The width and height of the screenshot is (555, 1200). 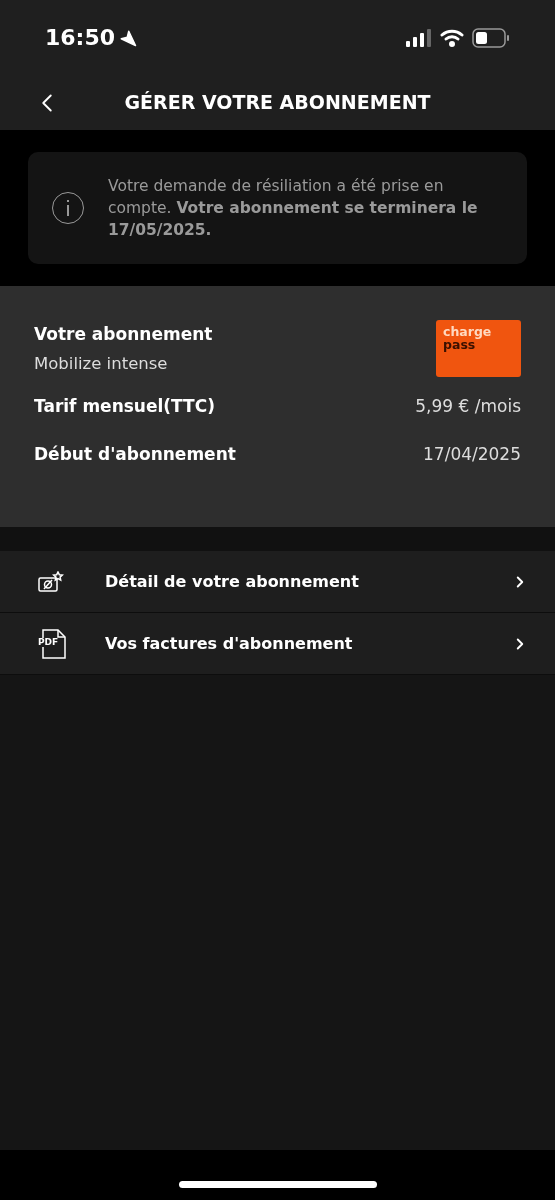 What do you see at coordinates (128, 37) in the screenshot?
I see `location-icon` at bounding box center [128, 37].